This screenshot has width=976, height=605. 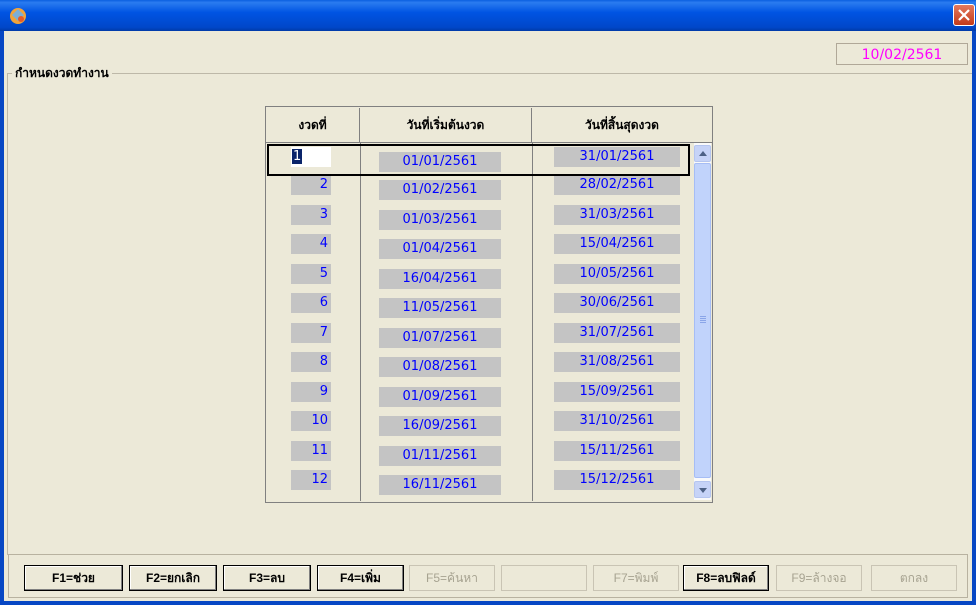 What do you see at coordinates (313, 125) in the screenshot?
I see `column-header-period: งวดที่` at bounding box center [313, 125].